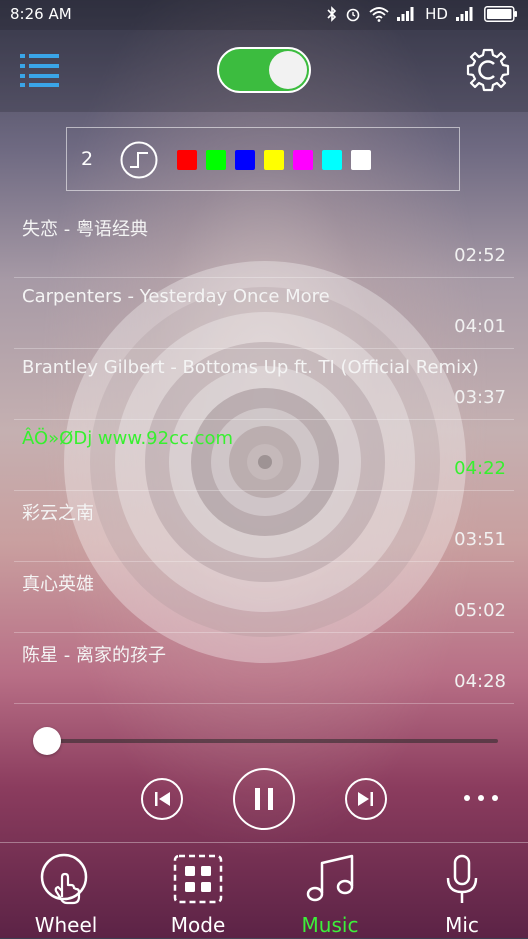 The width and height of the screenshot is (528, 939). What do you see at coordinates (58, 513) in the screenshot?
I see `song-title: 彩云之南` at bounding box center [58, 513].